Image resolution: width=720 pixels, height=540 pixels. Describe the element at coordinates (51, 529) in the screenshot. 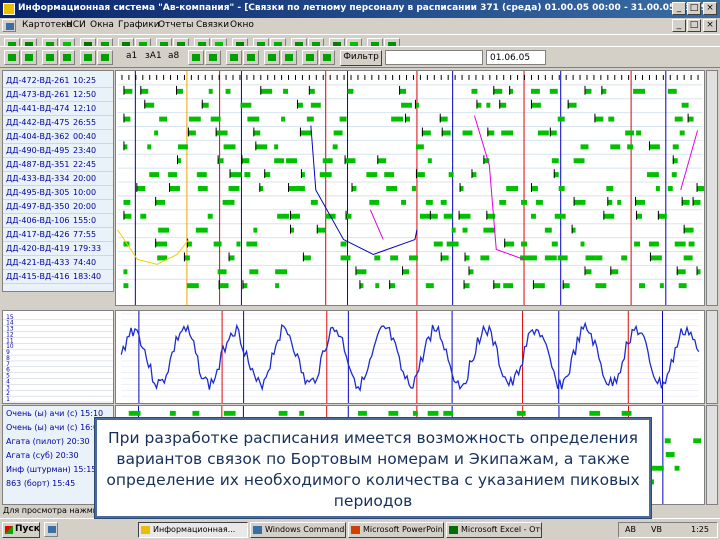

I see `quicklaunch-icon` at that location.